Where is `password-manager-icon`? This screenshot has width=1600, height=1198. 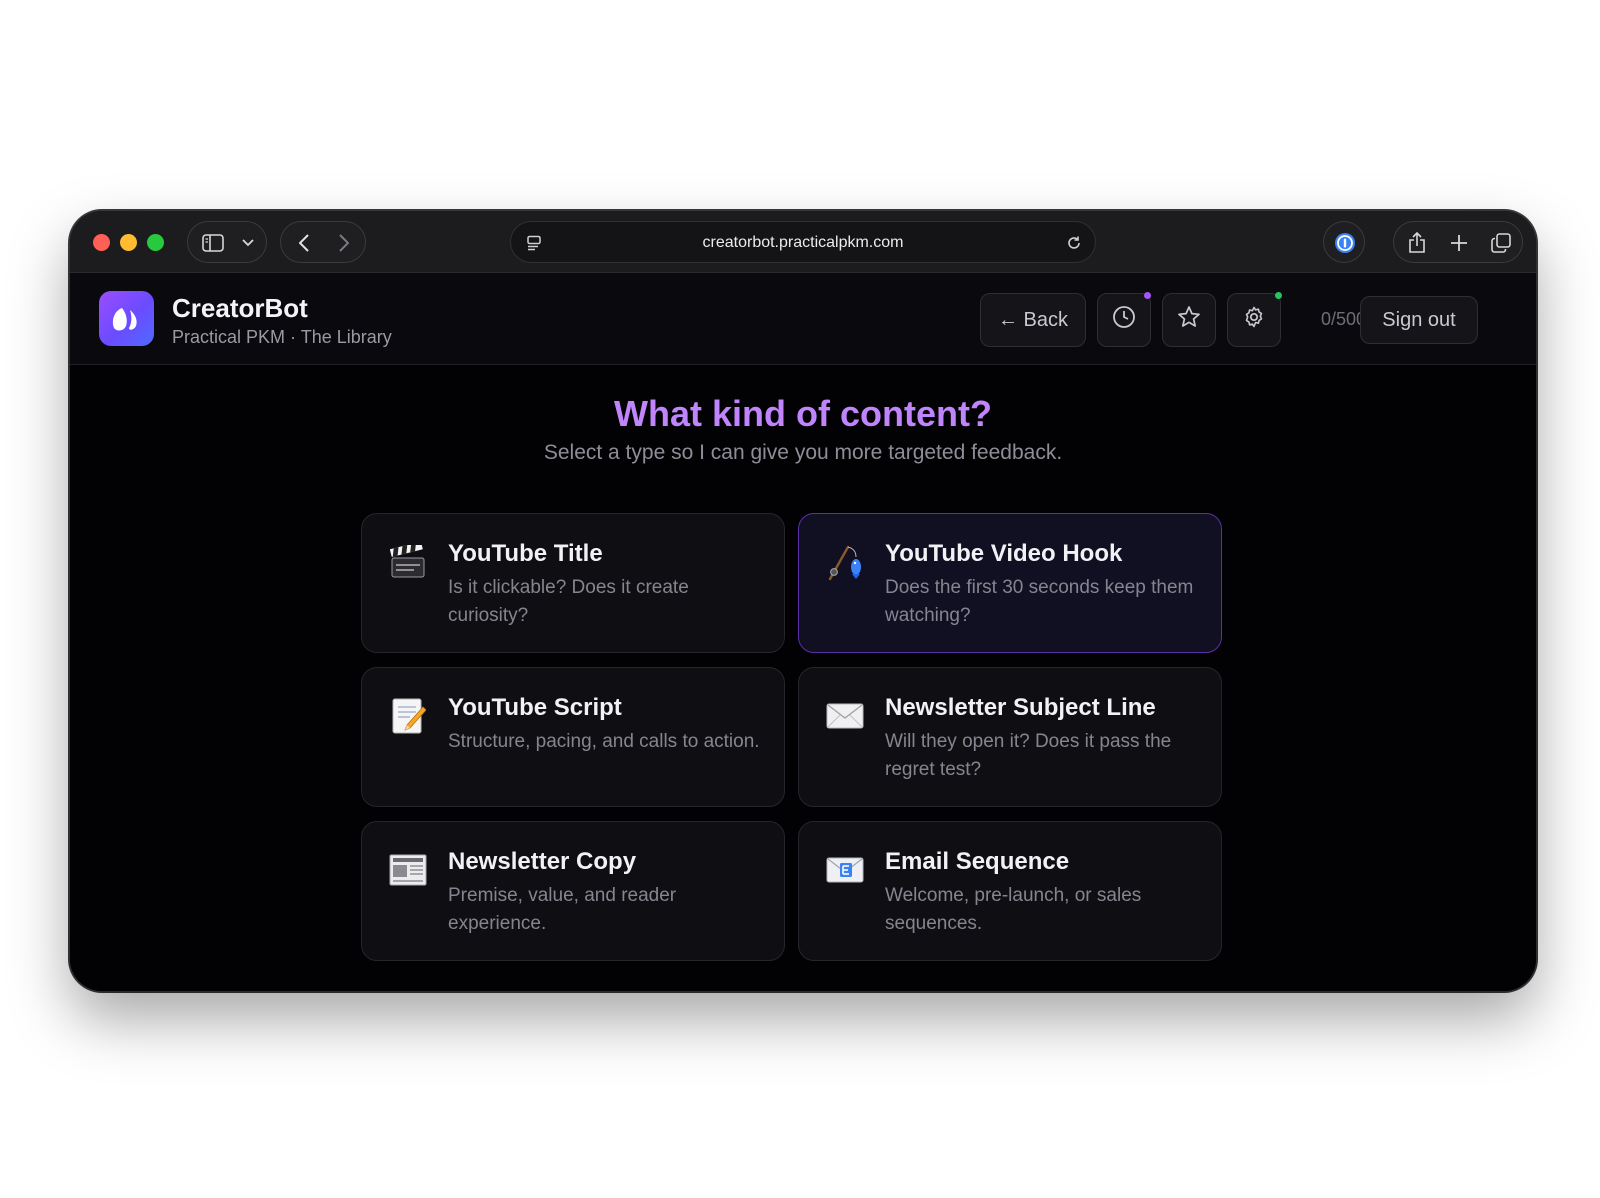
password-manager-icon is located at coordinates (1345, 243).